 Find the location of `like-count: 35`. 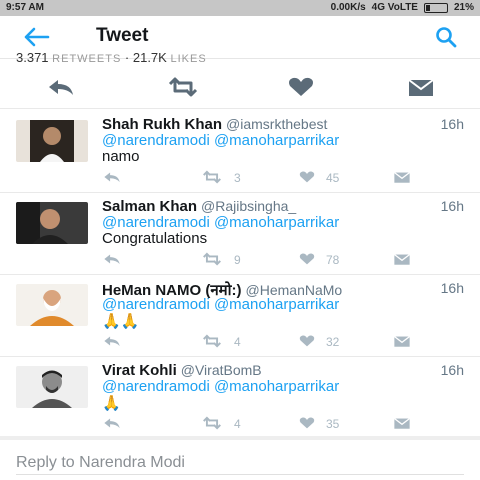

like-count: 35 is located at coordinates (333, 424).